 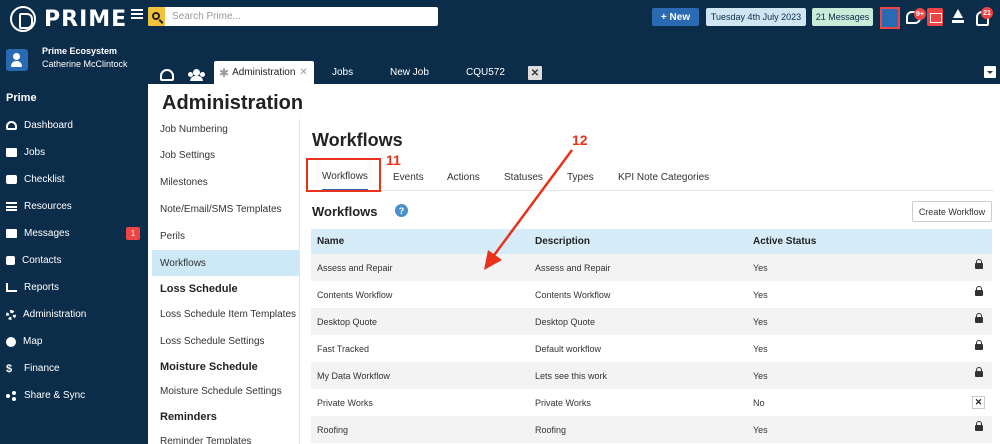 What do you see at coordinates (651, 321) in the screenshot?
I see `table-row: Desktop Quote Desktop Quote Yes` at bounding box center [651, 321].